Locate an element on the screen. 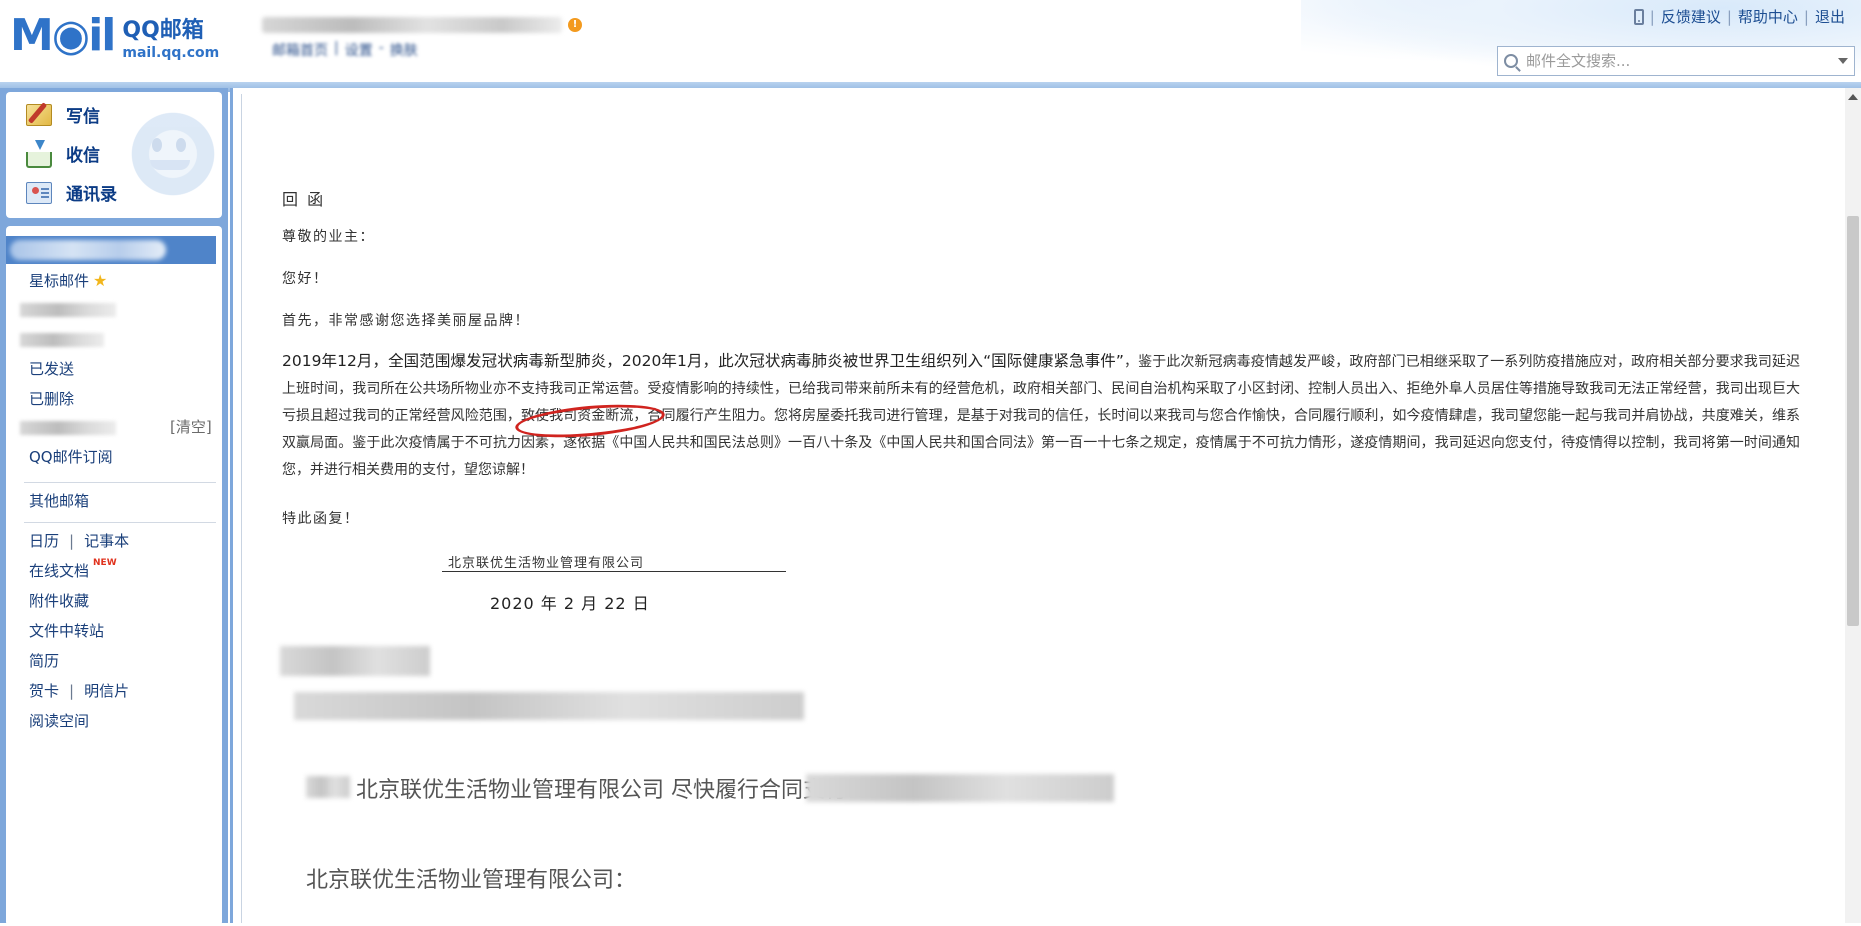  letter-thanks: 首先，非常感谢您选择美丽屋品牌！ is located at coordinates (406, 321).